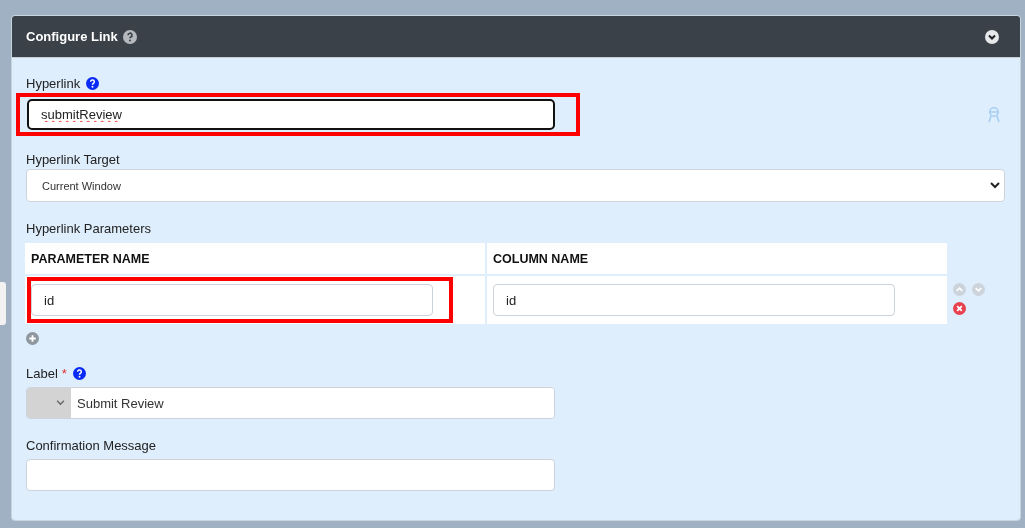 This screenshot has height=528, width=1025. What do you see at coordinates (959, 308) in the screenshot?
I see `remove-icon` at bounding box center [959, 308].